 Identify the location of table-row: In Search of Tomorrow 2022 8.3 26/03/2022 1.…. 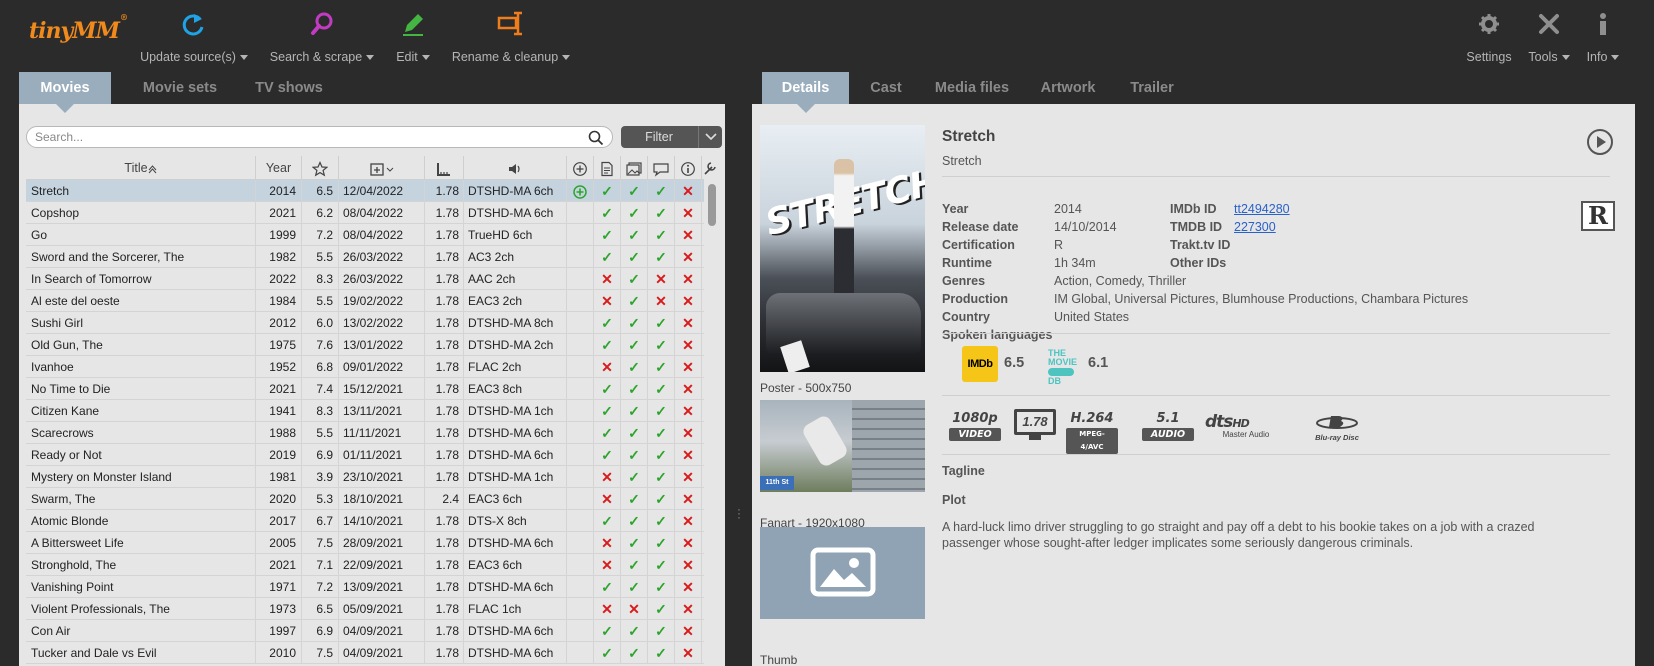
(365, 279).